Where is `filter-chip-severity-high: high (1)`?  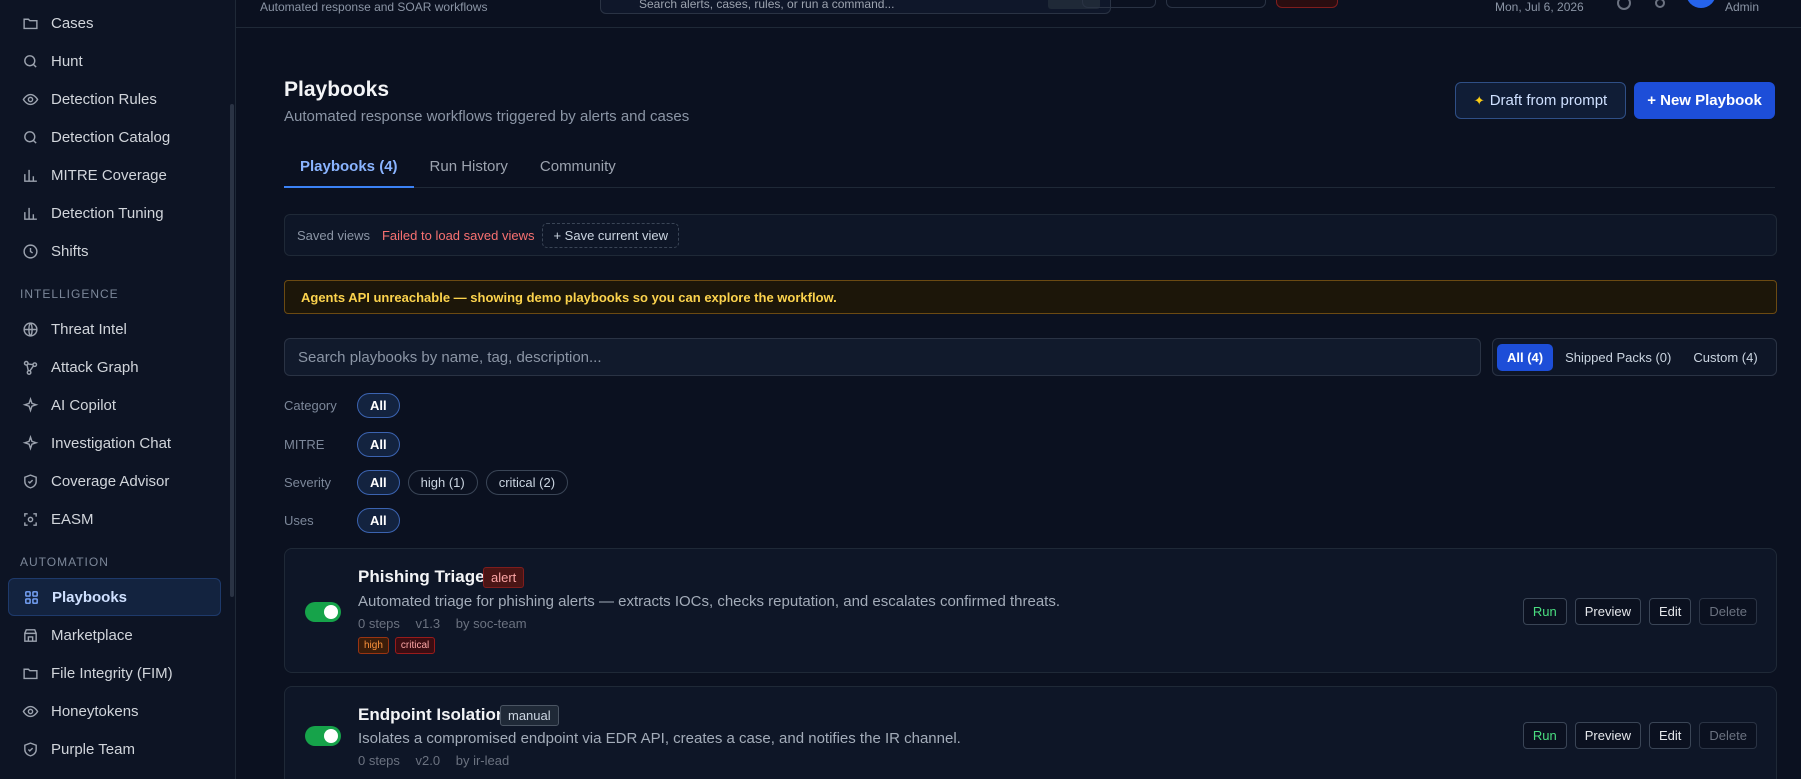 filter-chip-severity-high: high (1) is located at coordinates (442, 482).